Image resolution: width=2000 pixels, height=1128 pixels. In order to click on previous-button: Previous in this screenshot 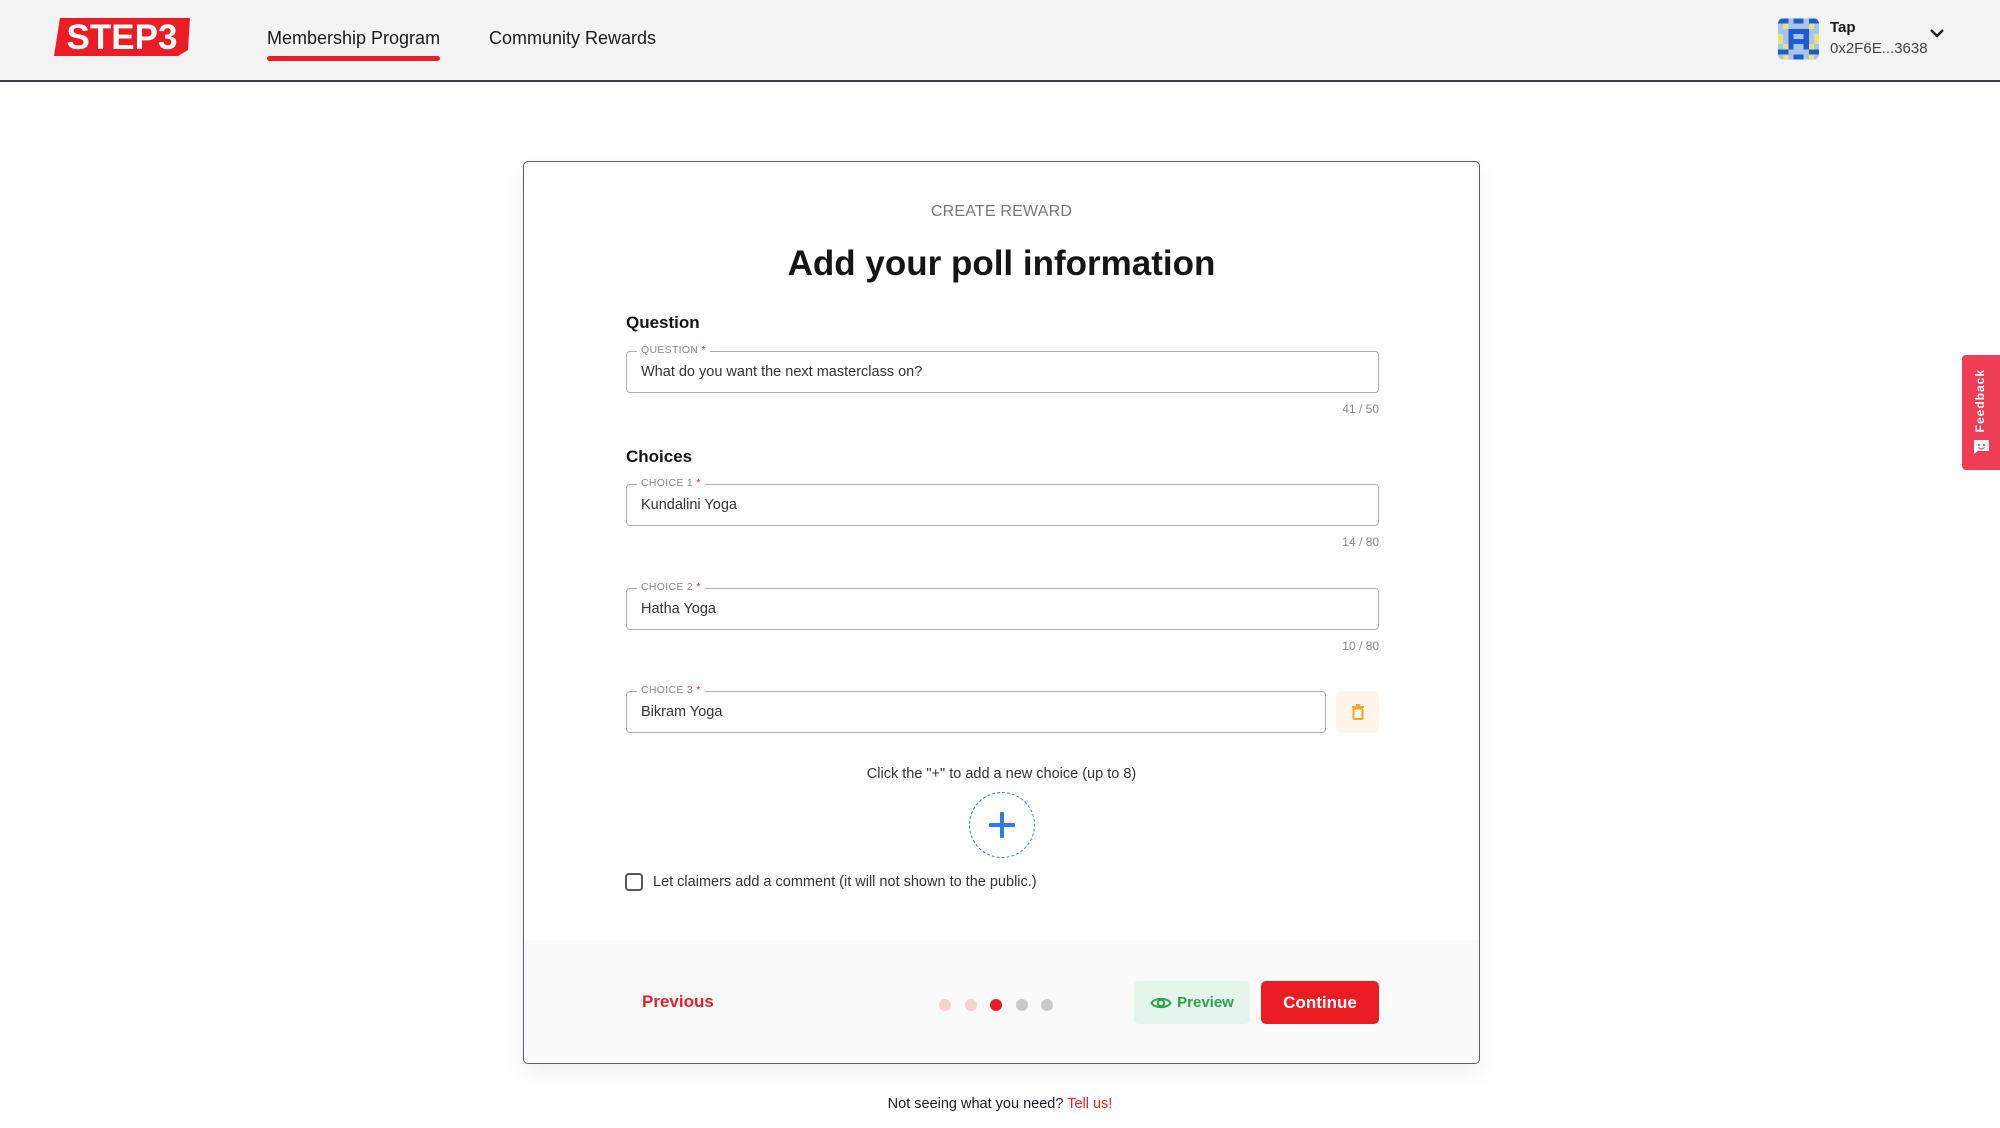, I will do `click(678, 1002)`.